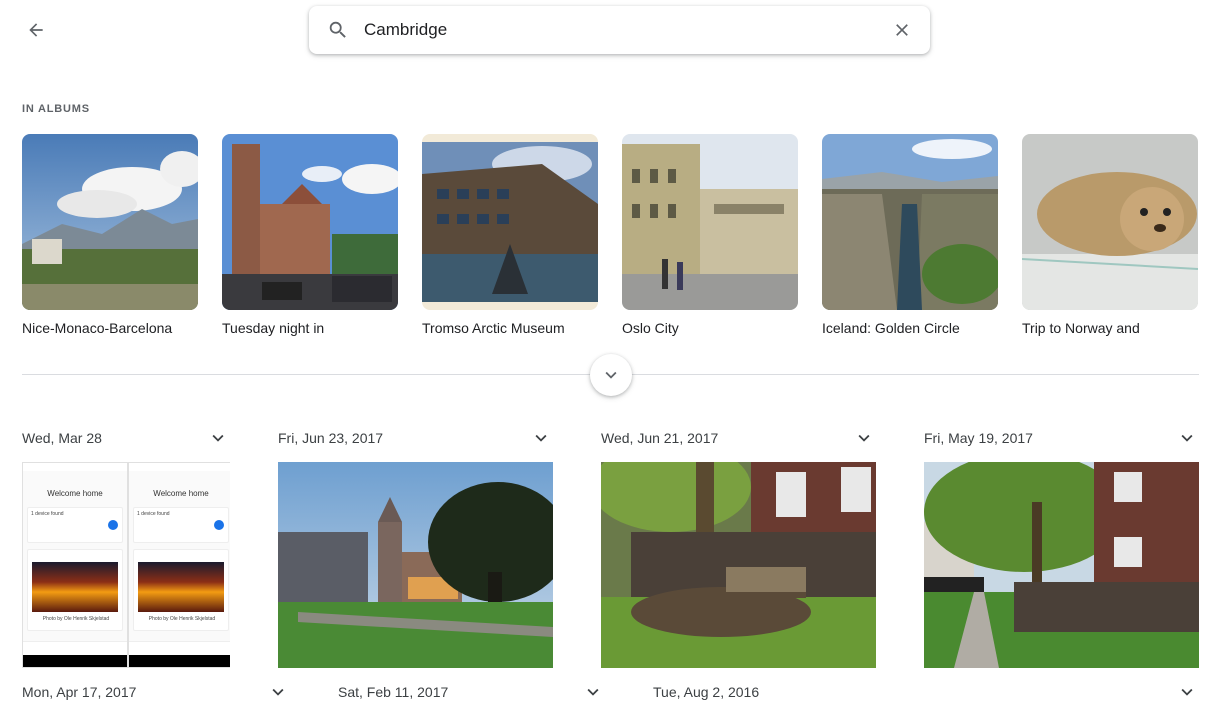  I want to click on album-card: Iceland: Golden Circle, so click(910, 235).